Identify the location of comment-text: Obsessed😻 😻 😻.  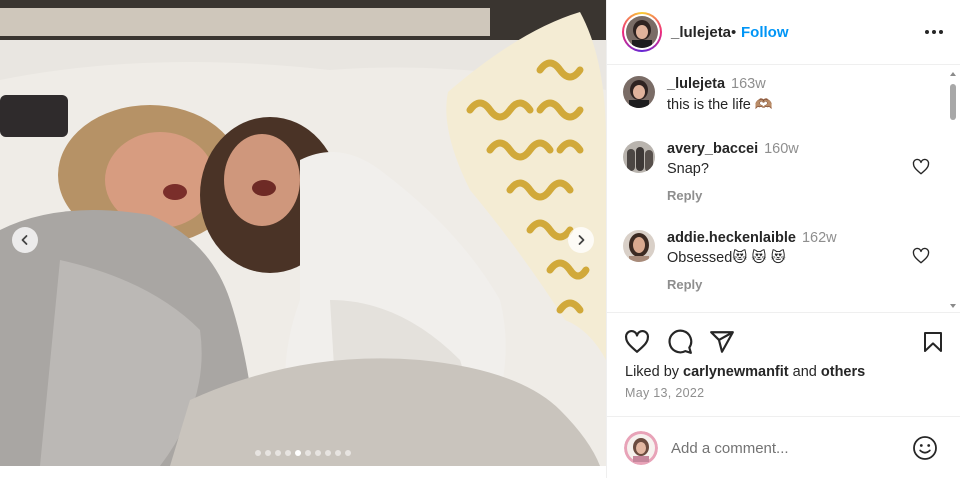
(726, 258).